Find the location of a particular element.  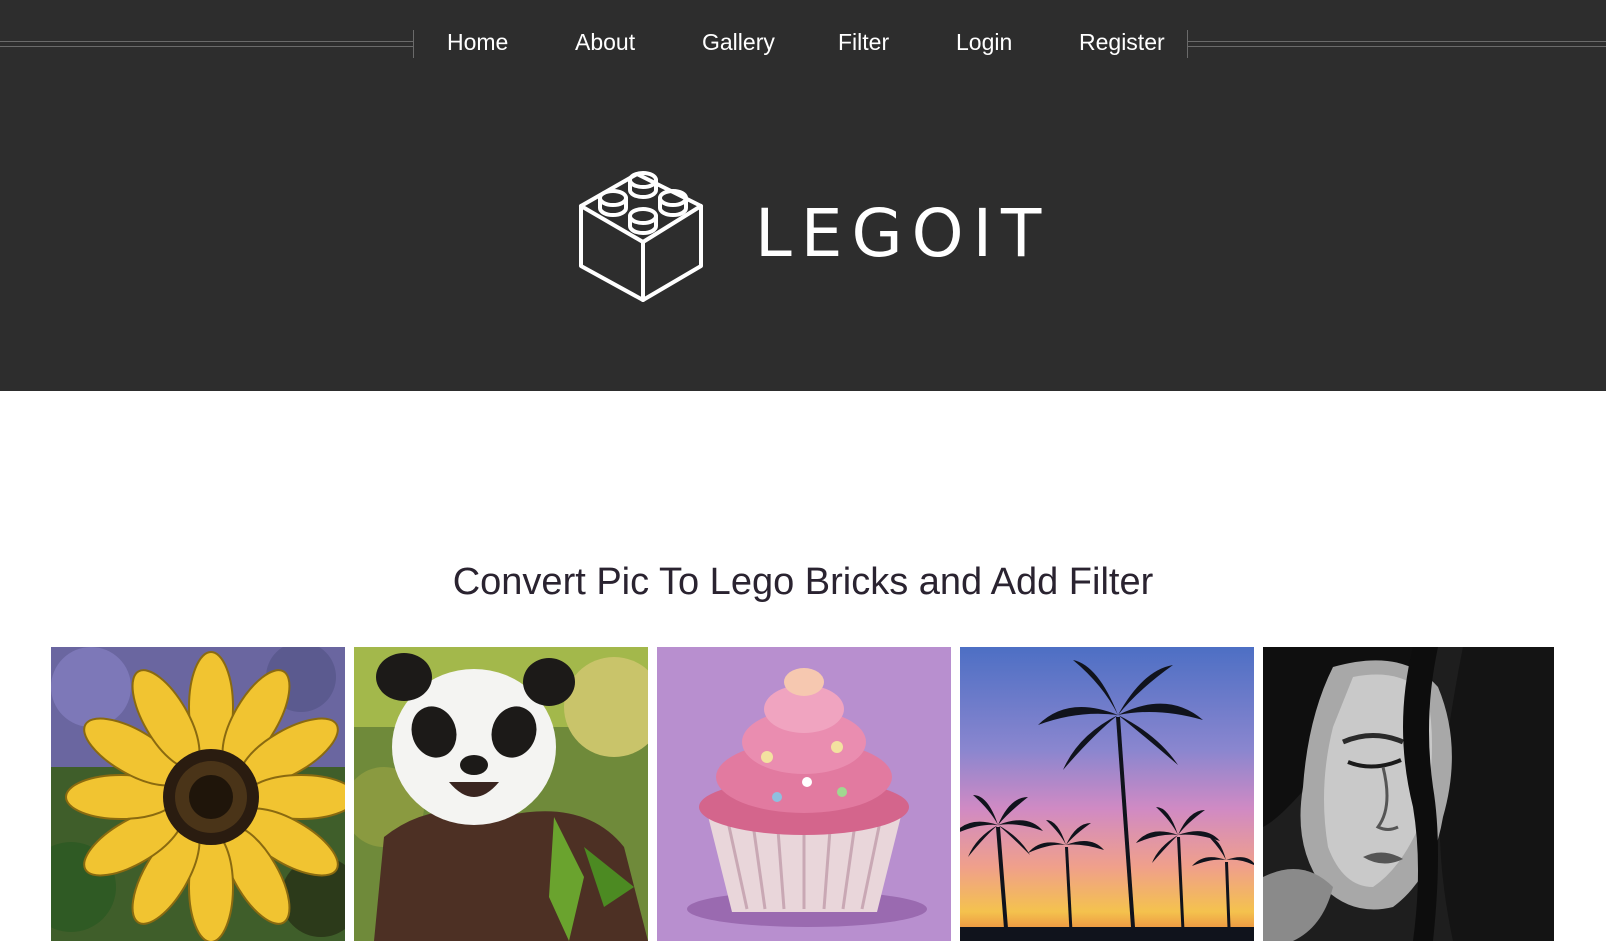

nav-divider-left is located at coordinates (206, 44).